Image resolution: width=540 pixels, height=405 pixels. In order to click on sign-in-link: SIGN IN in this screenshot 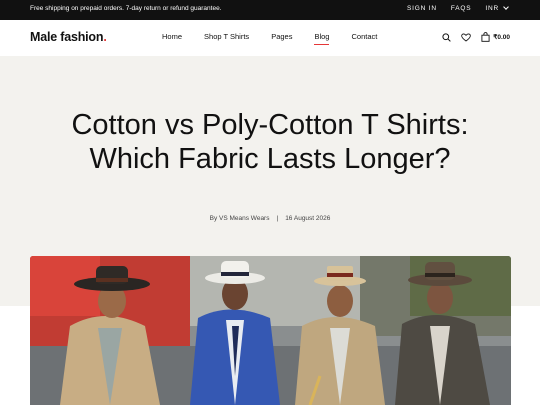, I will do `click(422, 8)`.